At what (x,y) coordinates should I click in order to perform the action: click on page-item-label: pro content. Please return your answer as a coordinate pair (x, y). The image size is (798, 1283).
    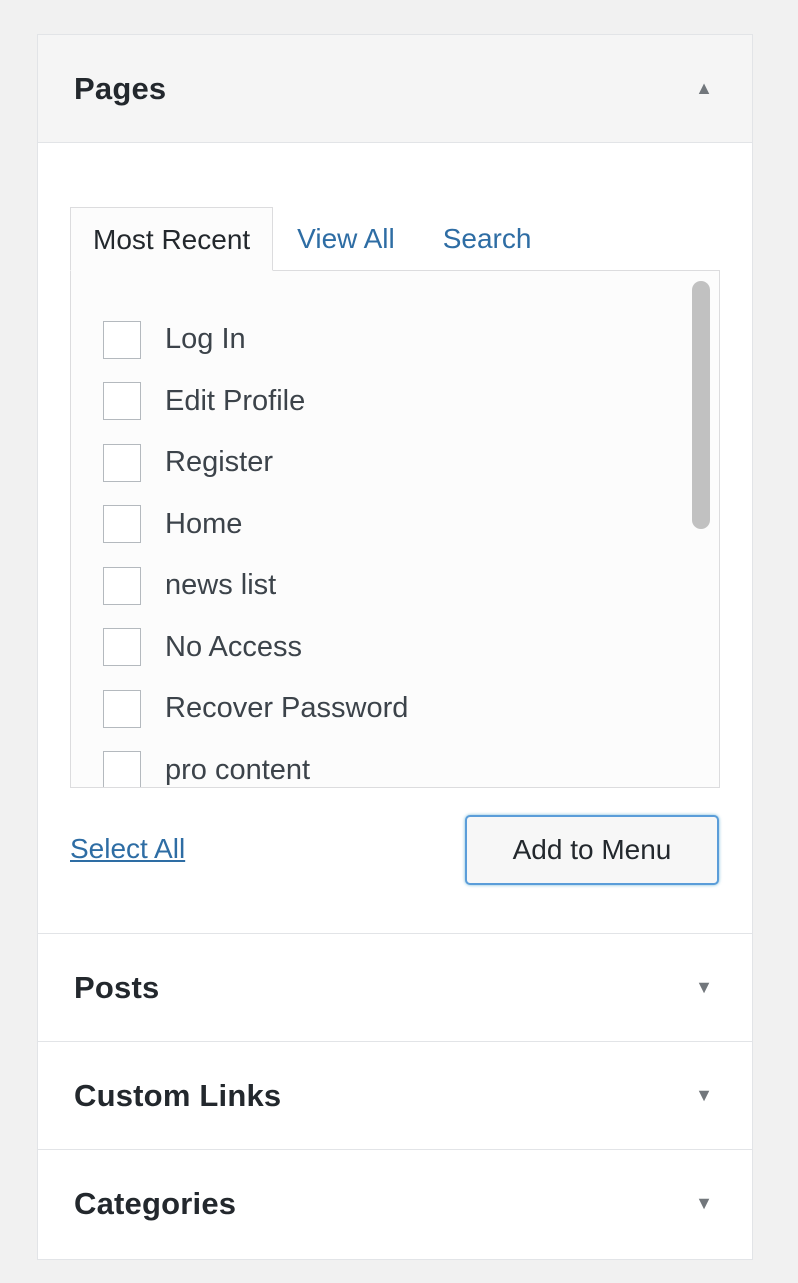
    Looking at the image, I should click on (237, 770).